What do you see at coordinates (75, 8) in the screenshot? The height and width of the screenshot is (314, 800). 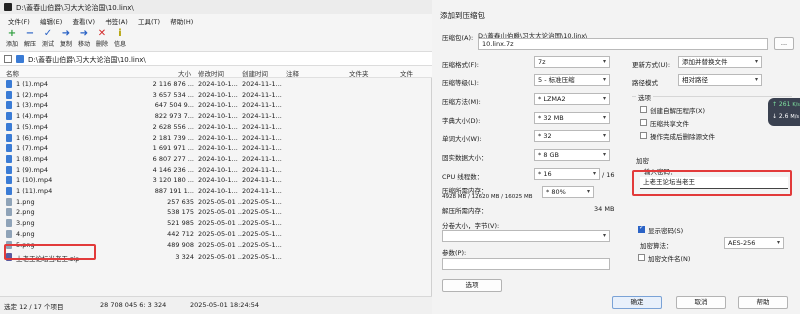 I see `window-title: D:\蓋春山伯爵\习大大论治国\10.linx\` at bounding box center [75, 8].